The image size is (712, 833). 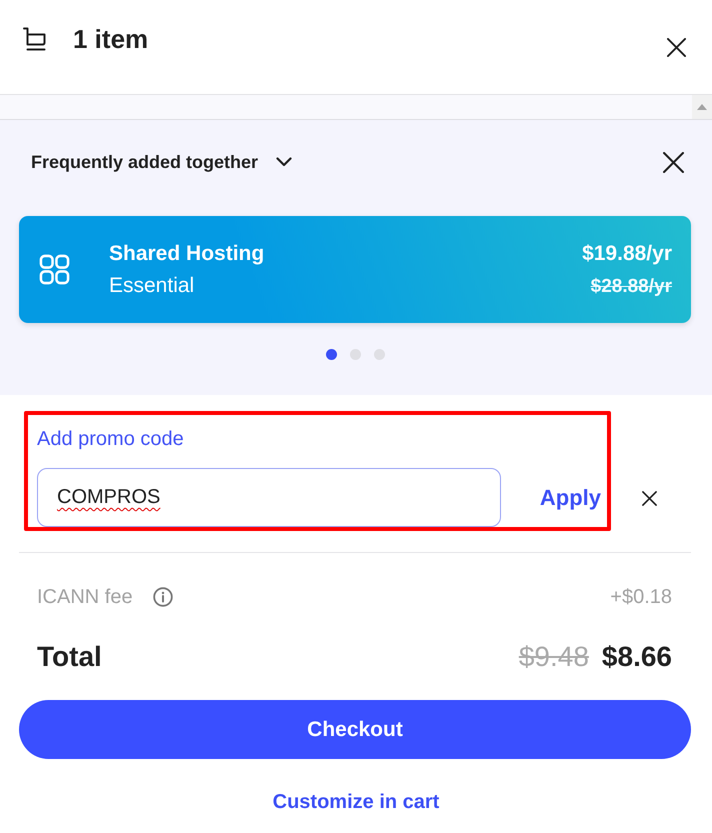 I want to click on total-label: Total, so click(x=69, y=657).